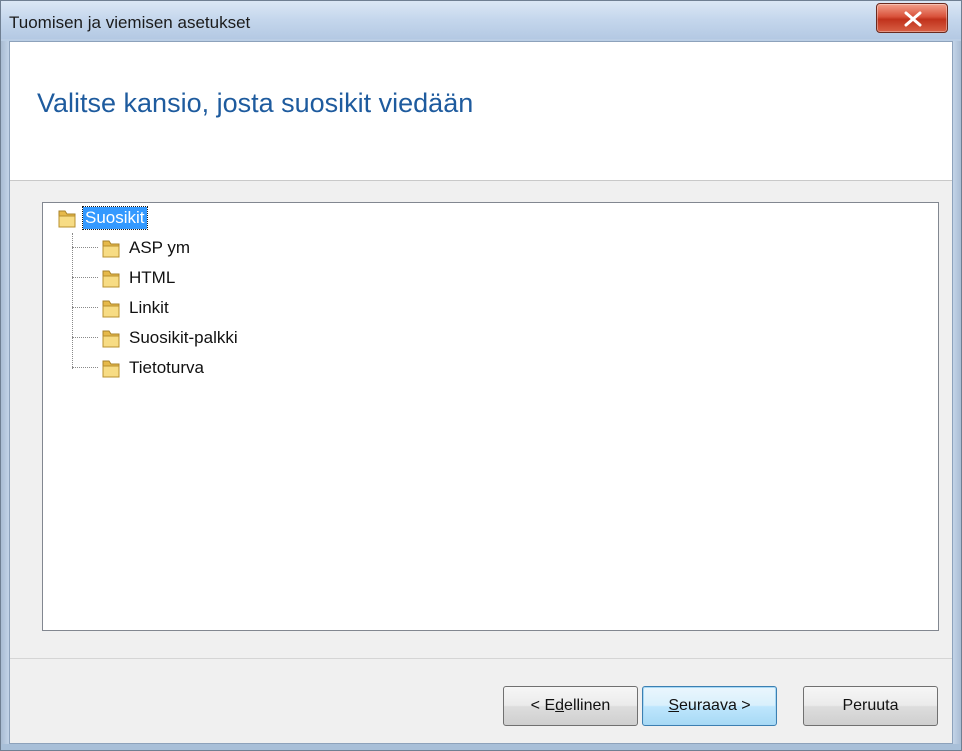 The height and width of the screenshot is (751, 962). Describe the element at coordinates (481, 658) in the screenshot. I see `footer-separator` at that location.